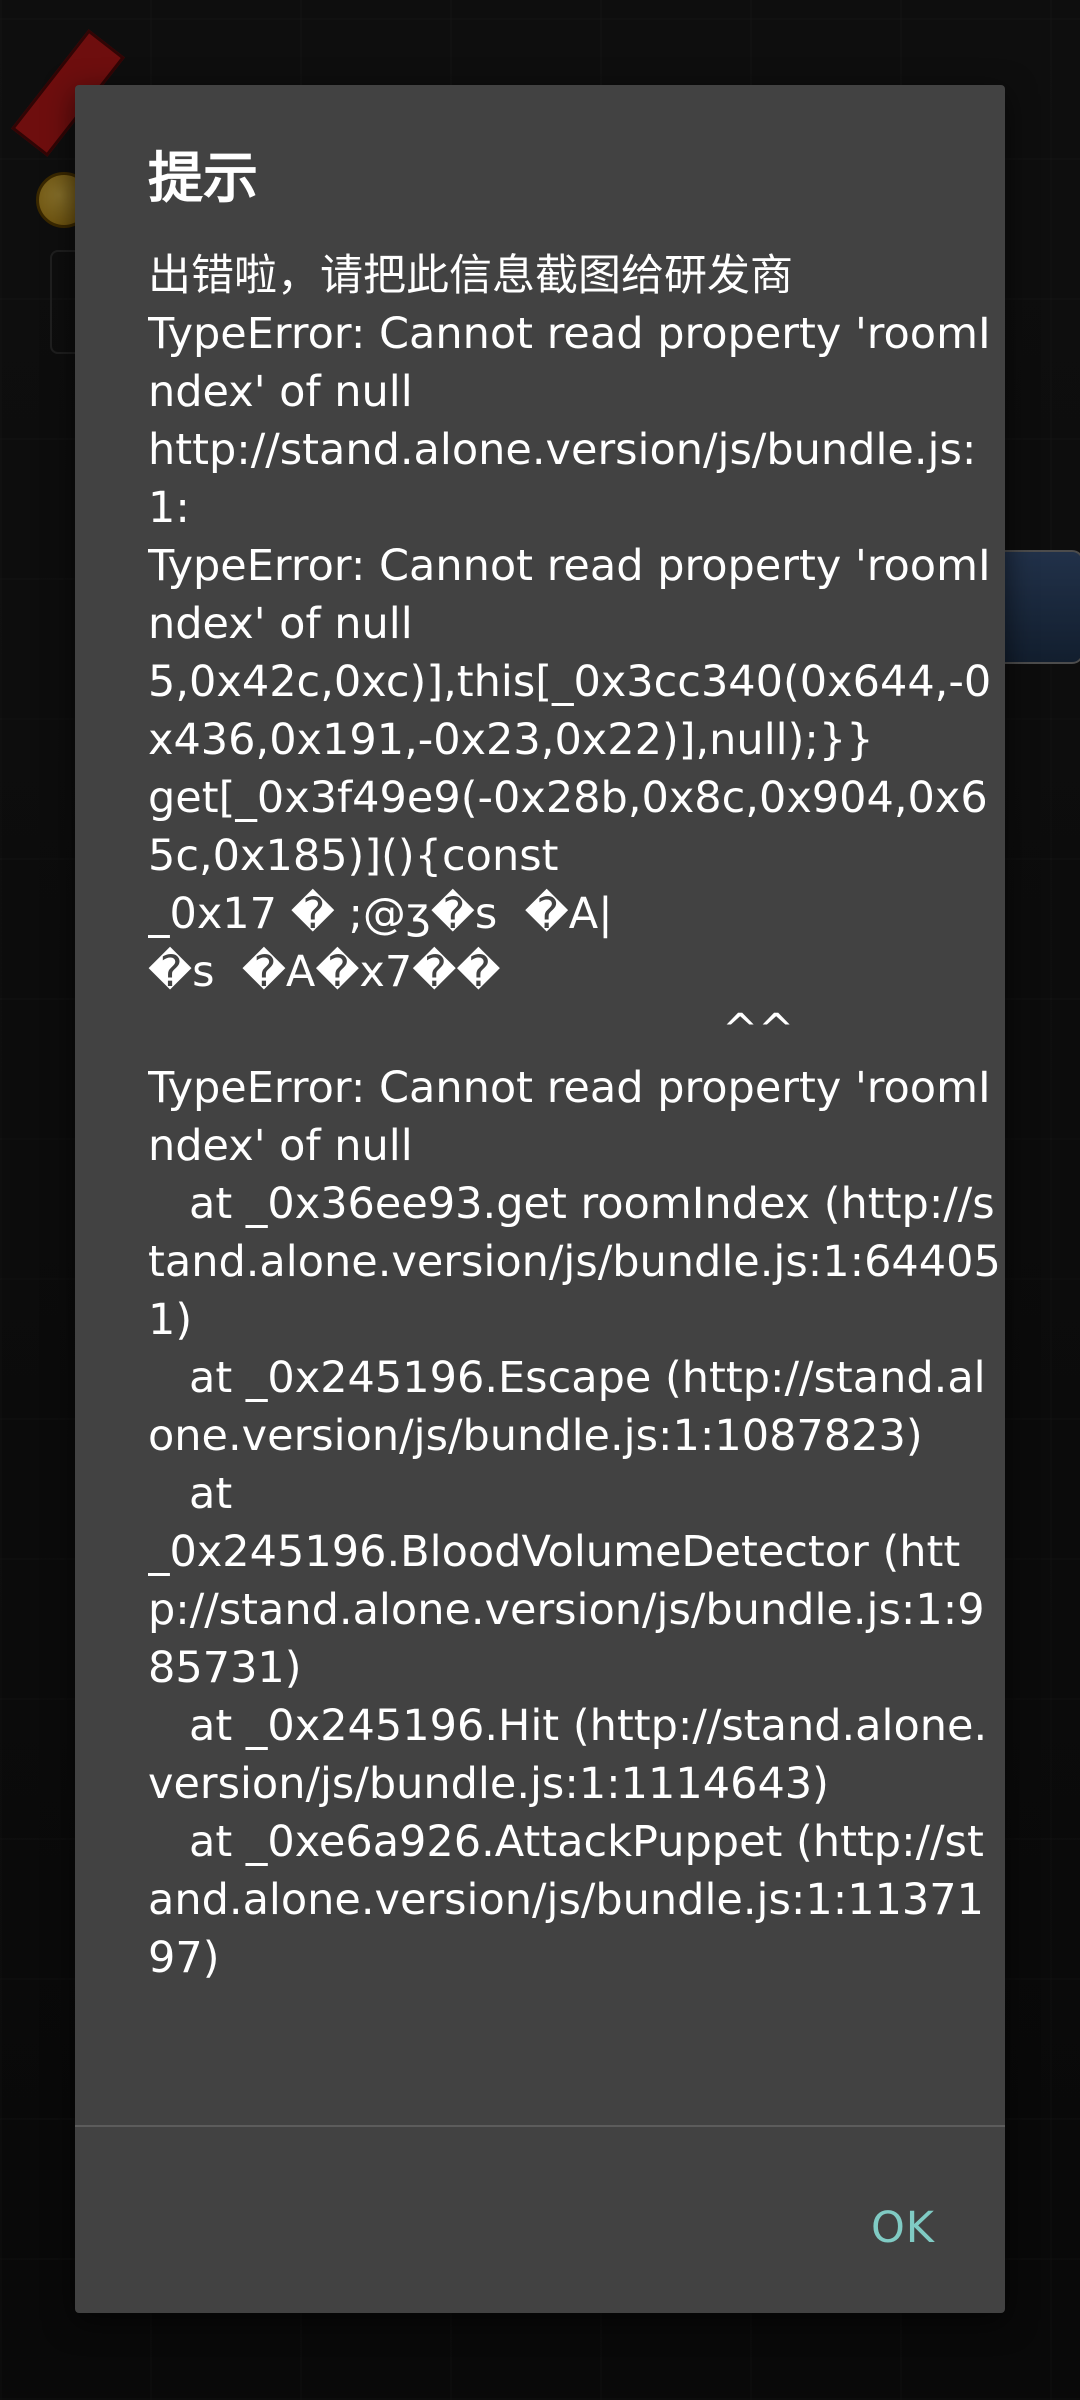 The height and width of the screenshot is (2400, 1080). What do you see at coordinates (540, 2126) in the screenshot?
I see `dialog-divider` at bounding box center [540, 2126].